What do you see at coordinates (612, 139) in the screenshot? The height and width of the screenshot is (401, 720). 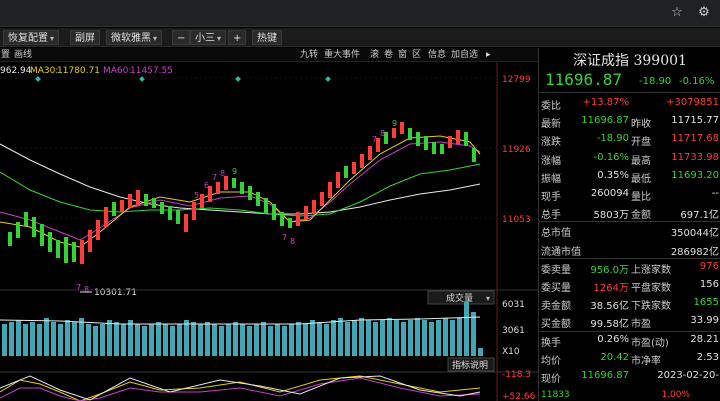 I see `quote-value: -18.90` at bounding box center [612, 139].